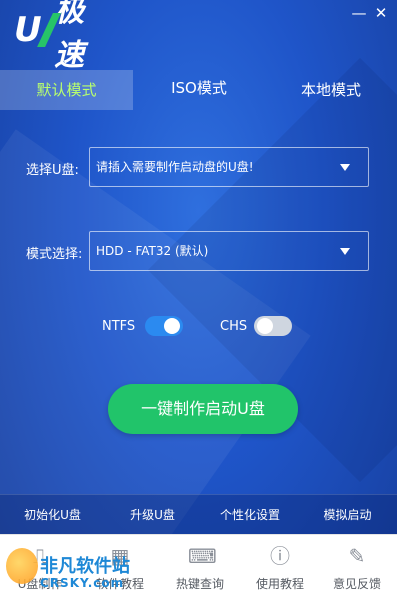 This screenshot has width=397, height=601. Describe the element at coordinates (119, 326) in the screenshot. I see `ntfs-label: NTFS` at that location.